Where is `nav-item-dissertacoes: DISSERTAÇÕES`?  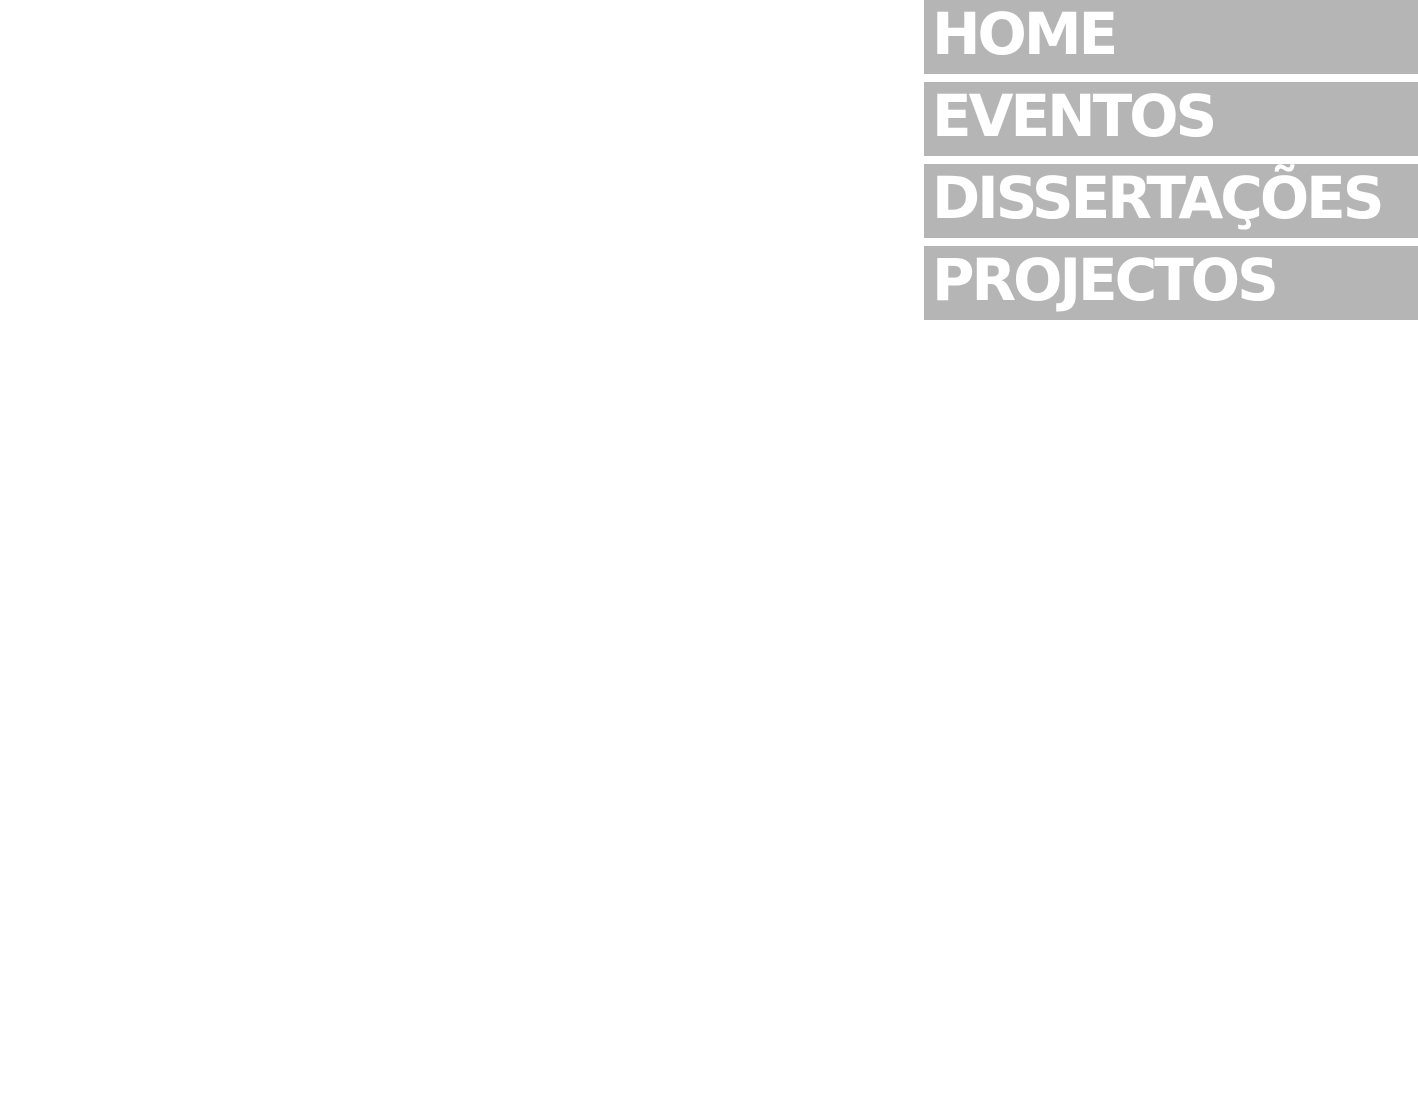 nav-item-dissertacoes: DISSERTAÇÕES is located at coordinates (1171, 201).